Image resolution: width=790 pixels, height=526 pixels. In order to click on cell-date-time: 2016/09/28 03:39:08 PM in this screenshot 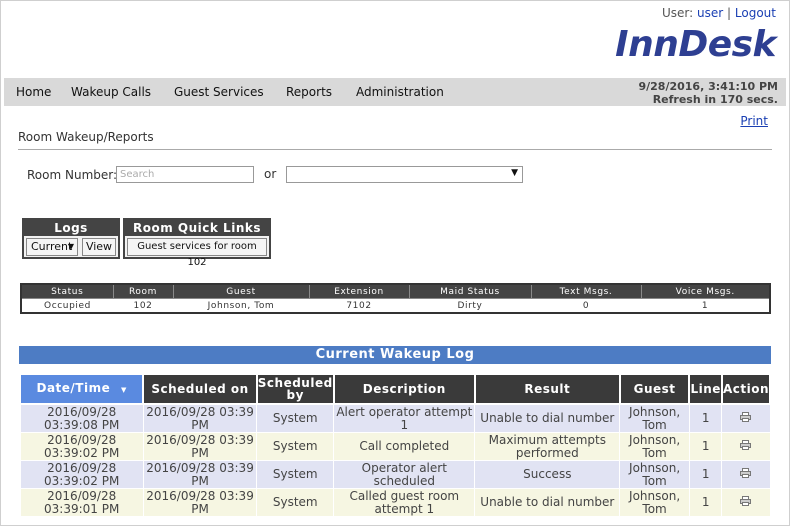, I will do `click(81, 418)`.